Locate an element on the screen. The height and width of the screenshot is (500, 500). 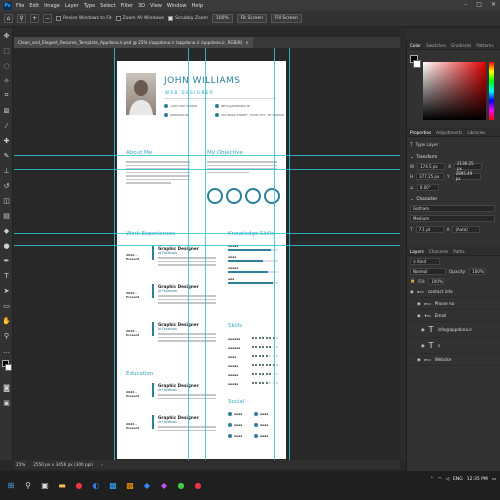
rectangle-tool-icon: ▭ is located at coordinates (6, 305).